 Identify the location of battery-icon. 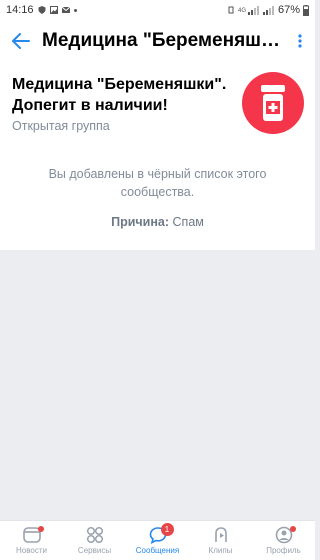
(306, 10).